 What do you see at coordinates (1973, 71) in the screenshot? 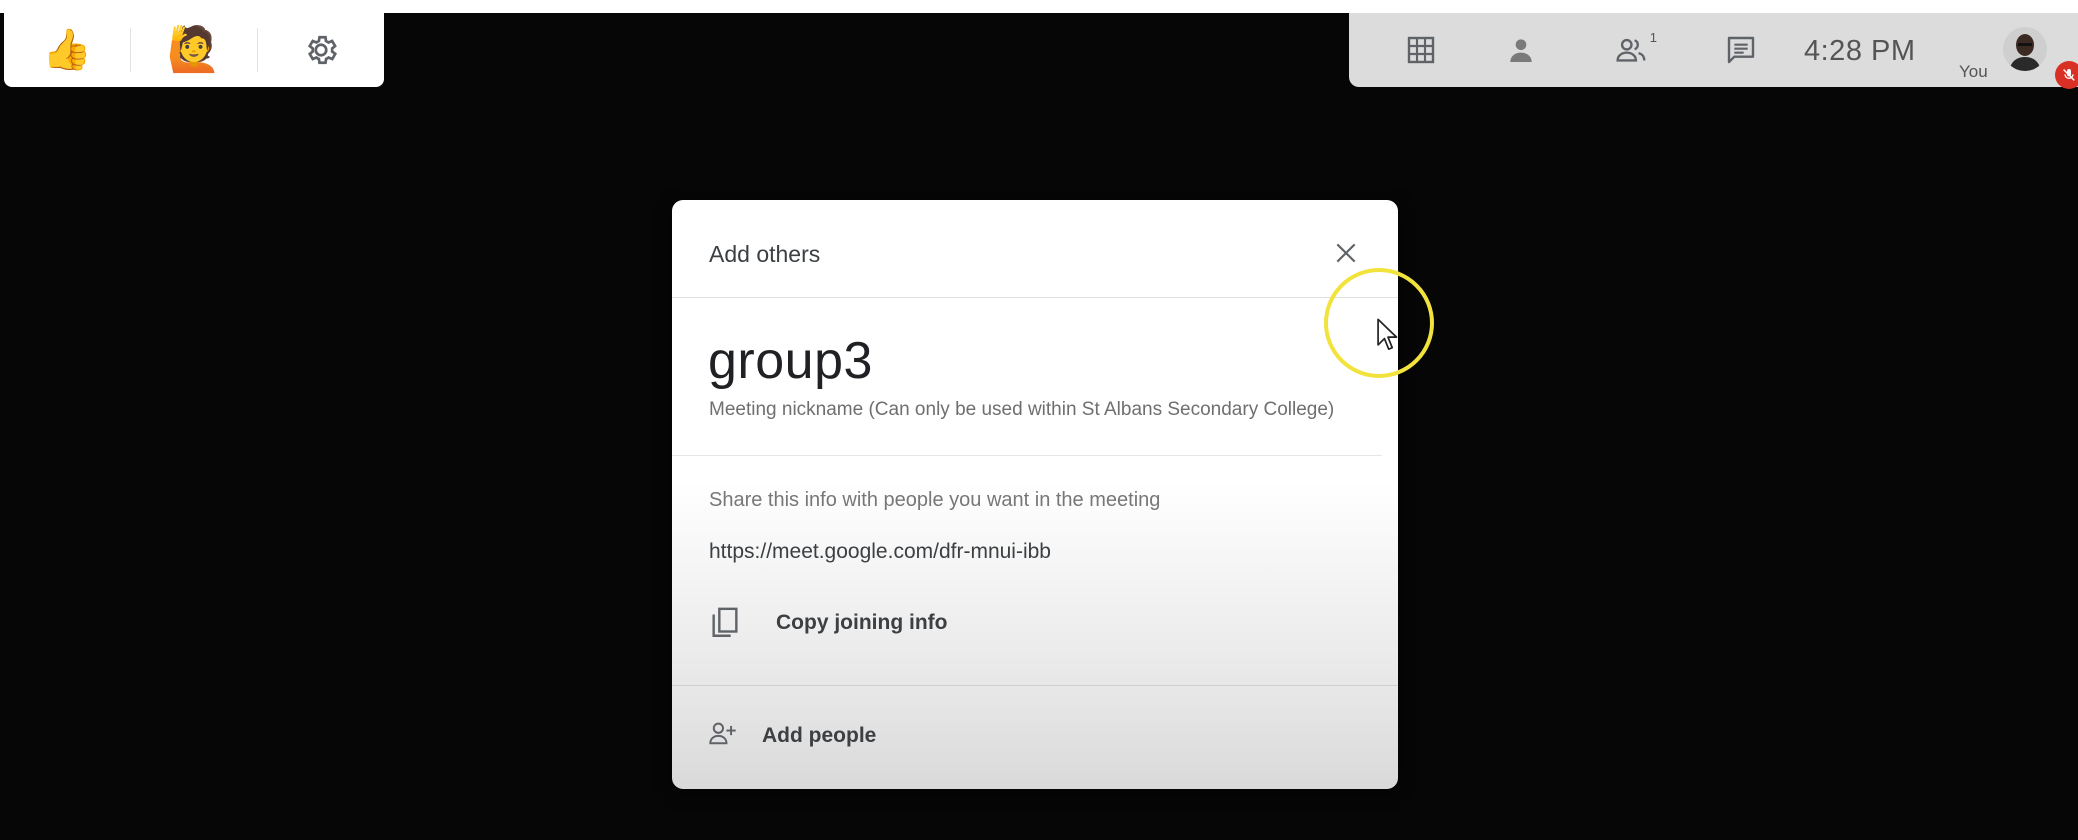
I see `self-label: You` at bounding box center [1973, 71].